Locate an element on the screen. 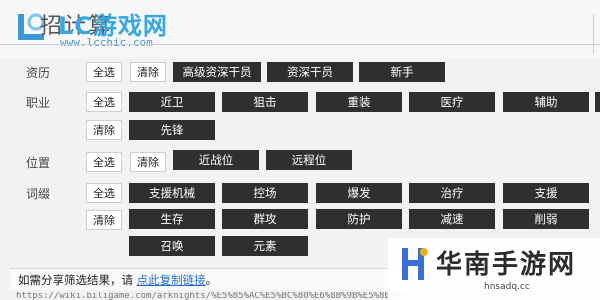 This screenshot has height=300, width=600. tag-defense: 防护 is located at coordinates (359, 219).